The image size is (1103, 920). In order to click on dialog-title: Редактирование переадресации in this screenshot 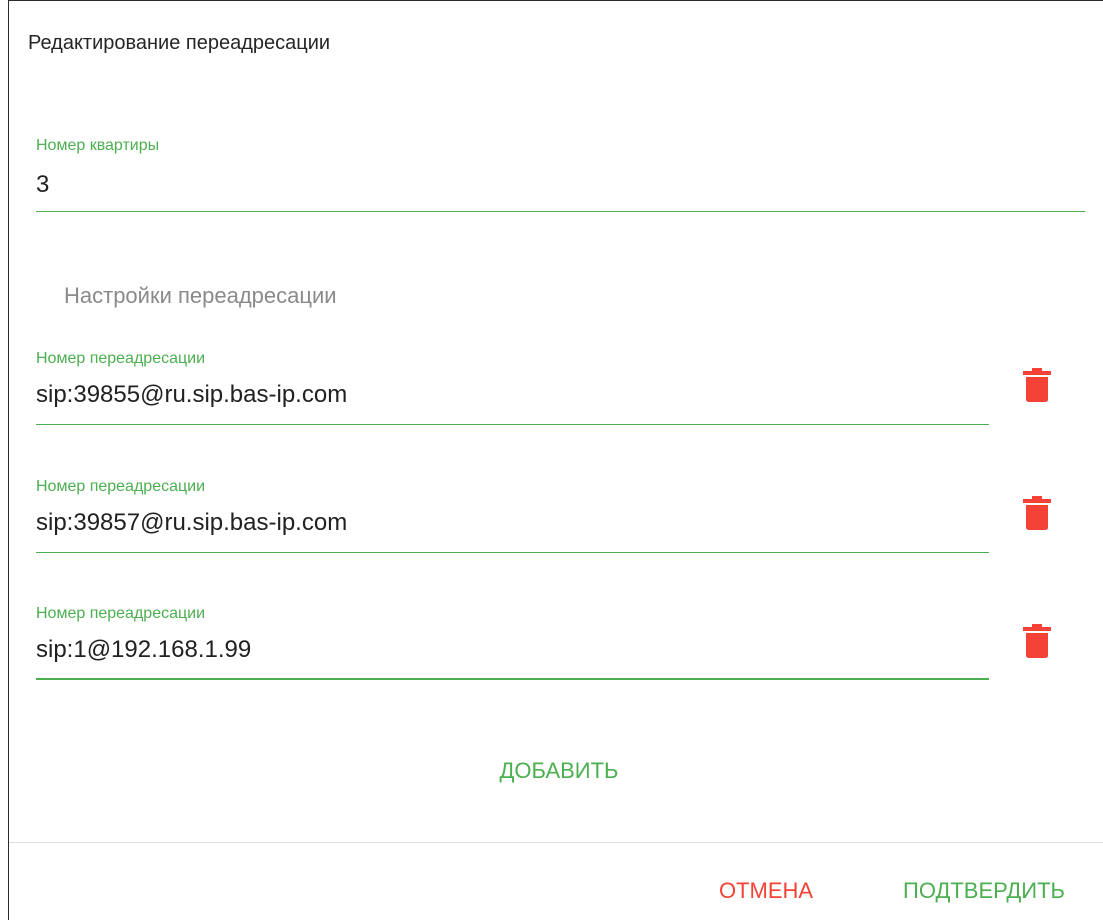, I will do `click(179, 43)`.